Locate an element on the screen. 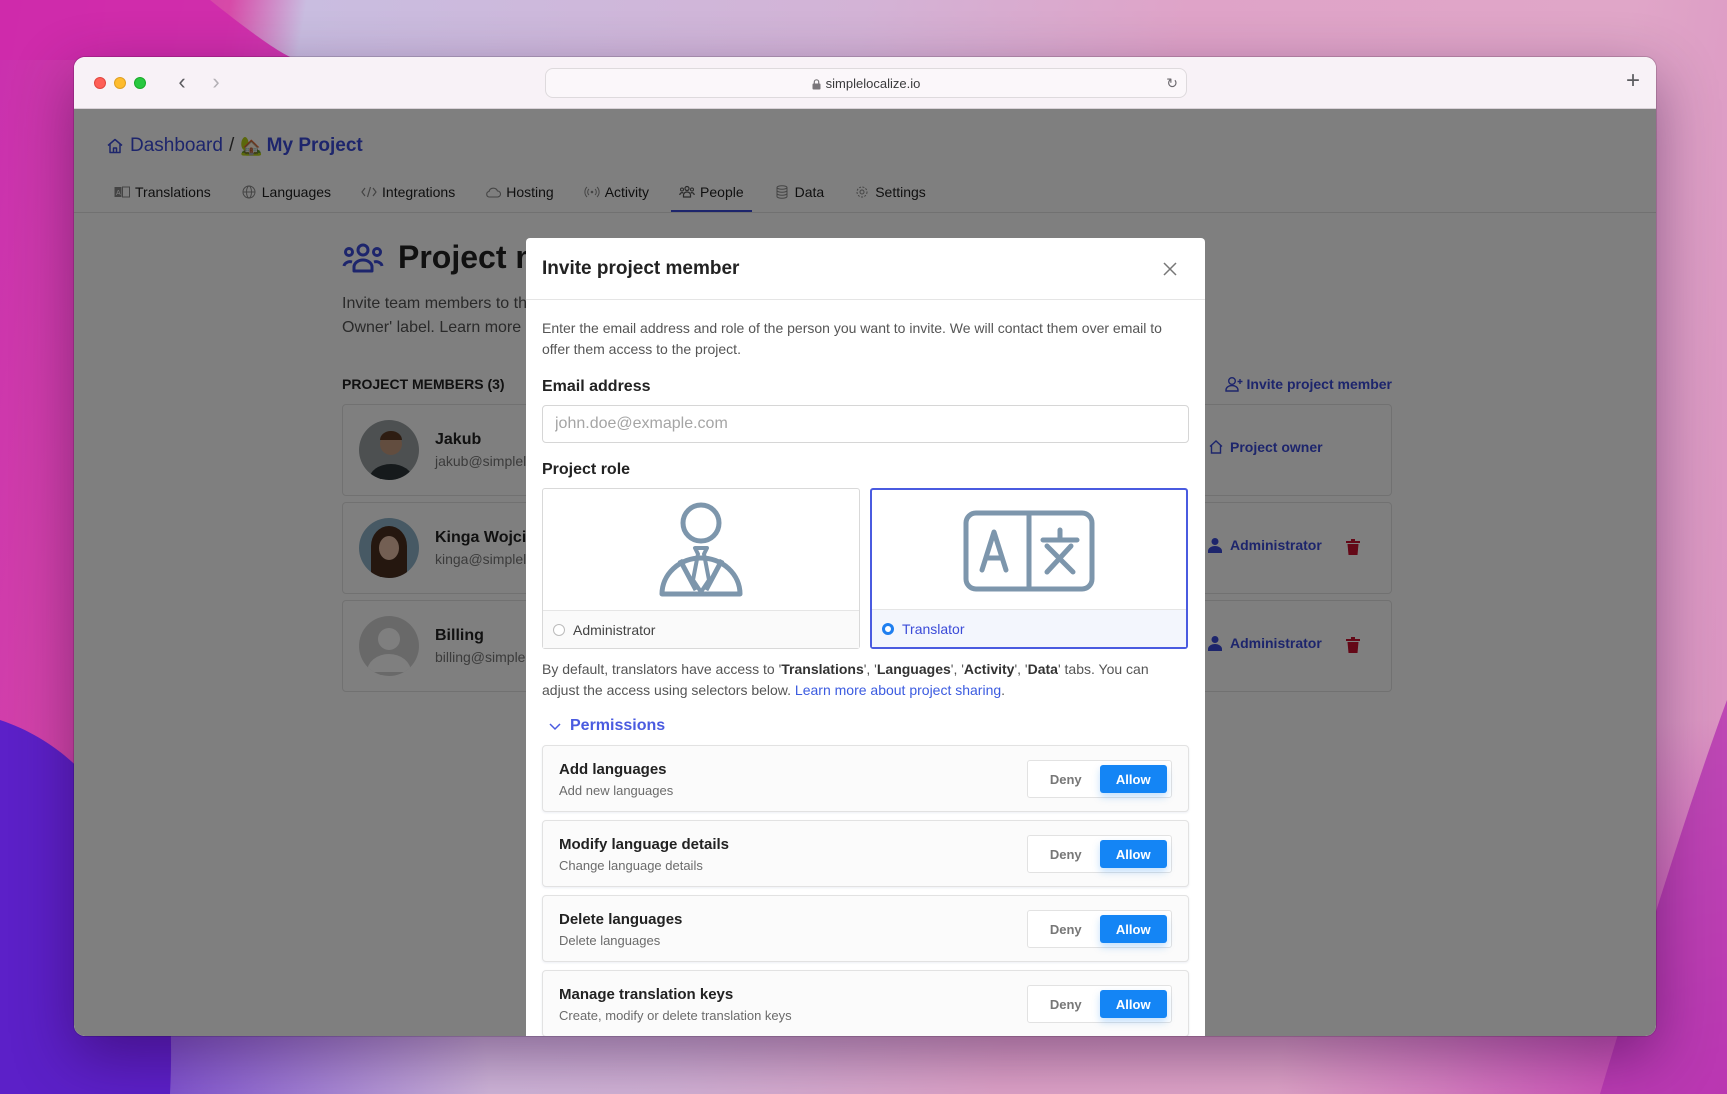  back-button: ‹ is located at coordinates (182, 83).